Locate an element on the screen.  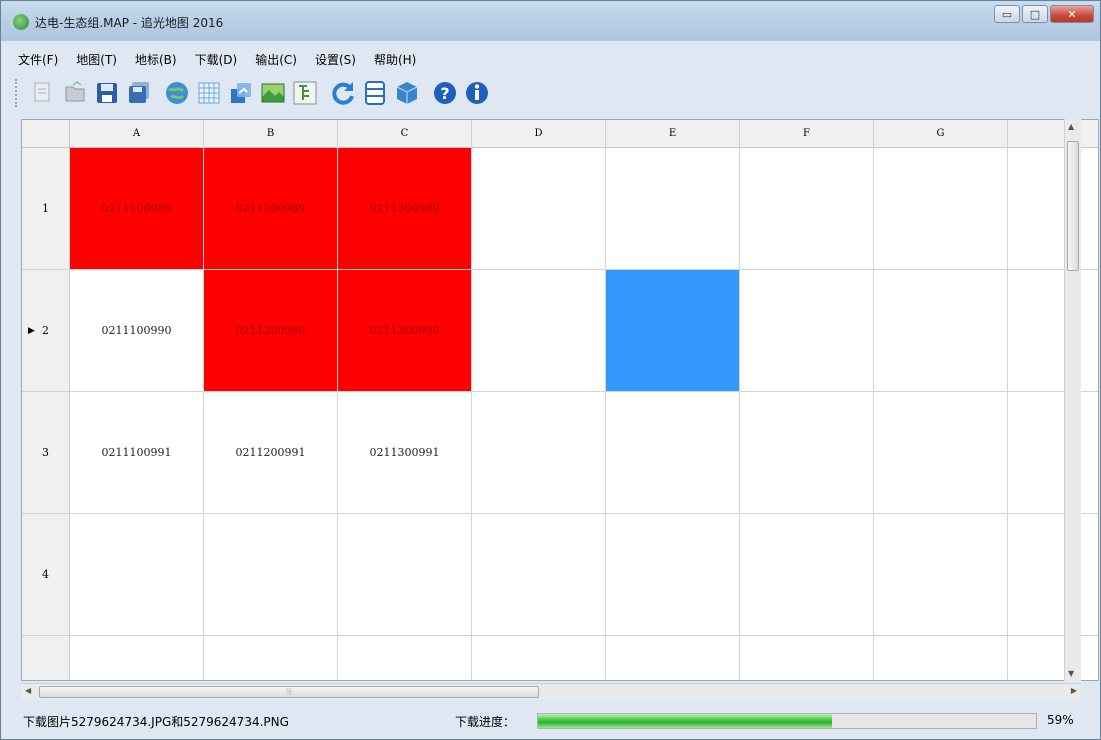
grid-cell: 0211200989 is located at coordinates (271, 209).